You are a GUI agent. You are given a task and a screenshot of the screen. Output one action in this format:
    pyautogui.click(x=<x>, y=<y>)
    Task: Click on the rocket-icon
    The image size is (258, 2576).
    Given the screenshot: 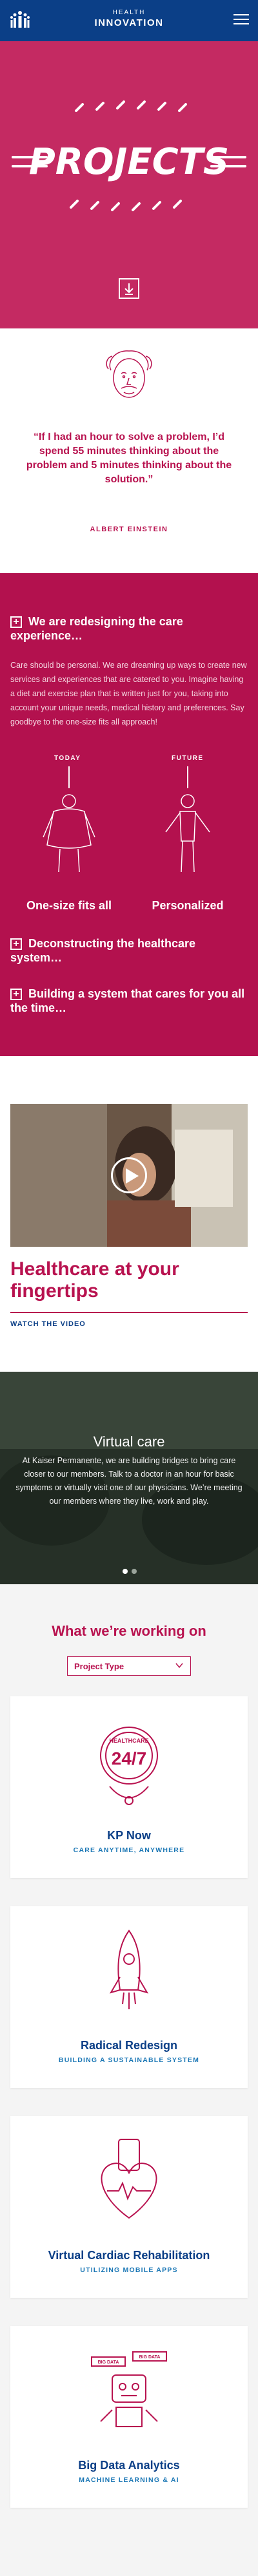 What is the action you would take?
    pyautogui.click(x=129, y=1969)
    